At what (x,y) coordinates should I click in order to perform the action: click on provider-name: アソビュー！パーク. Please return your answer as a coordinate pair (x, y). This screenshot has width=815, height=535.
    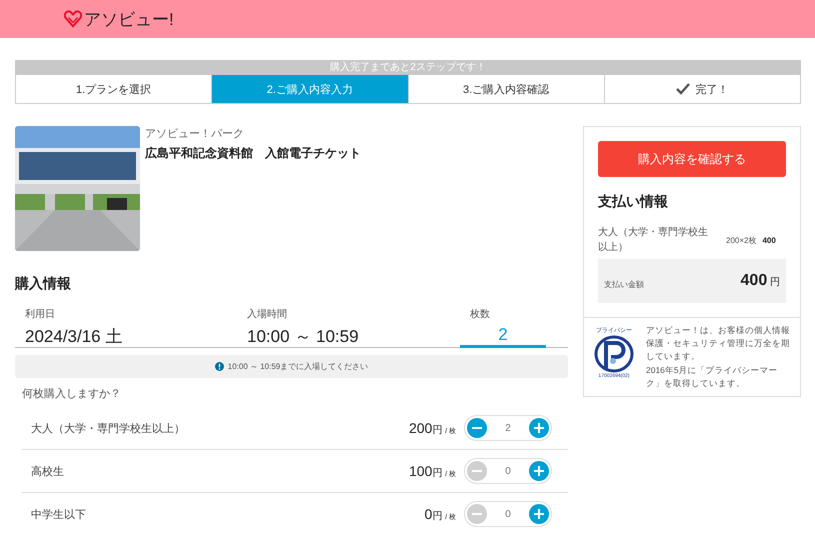
    Looking at the image, I should click on (195, 134).